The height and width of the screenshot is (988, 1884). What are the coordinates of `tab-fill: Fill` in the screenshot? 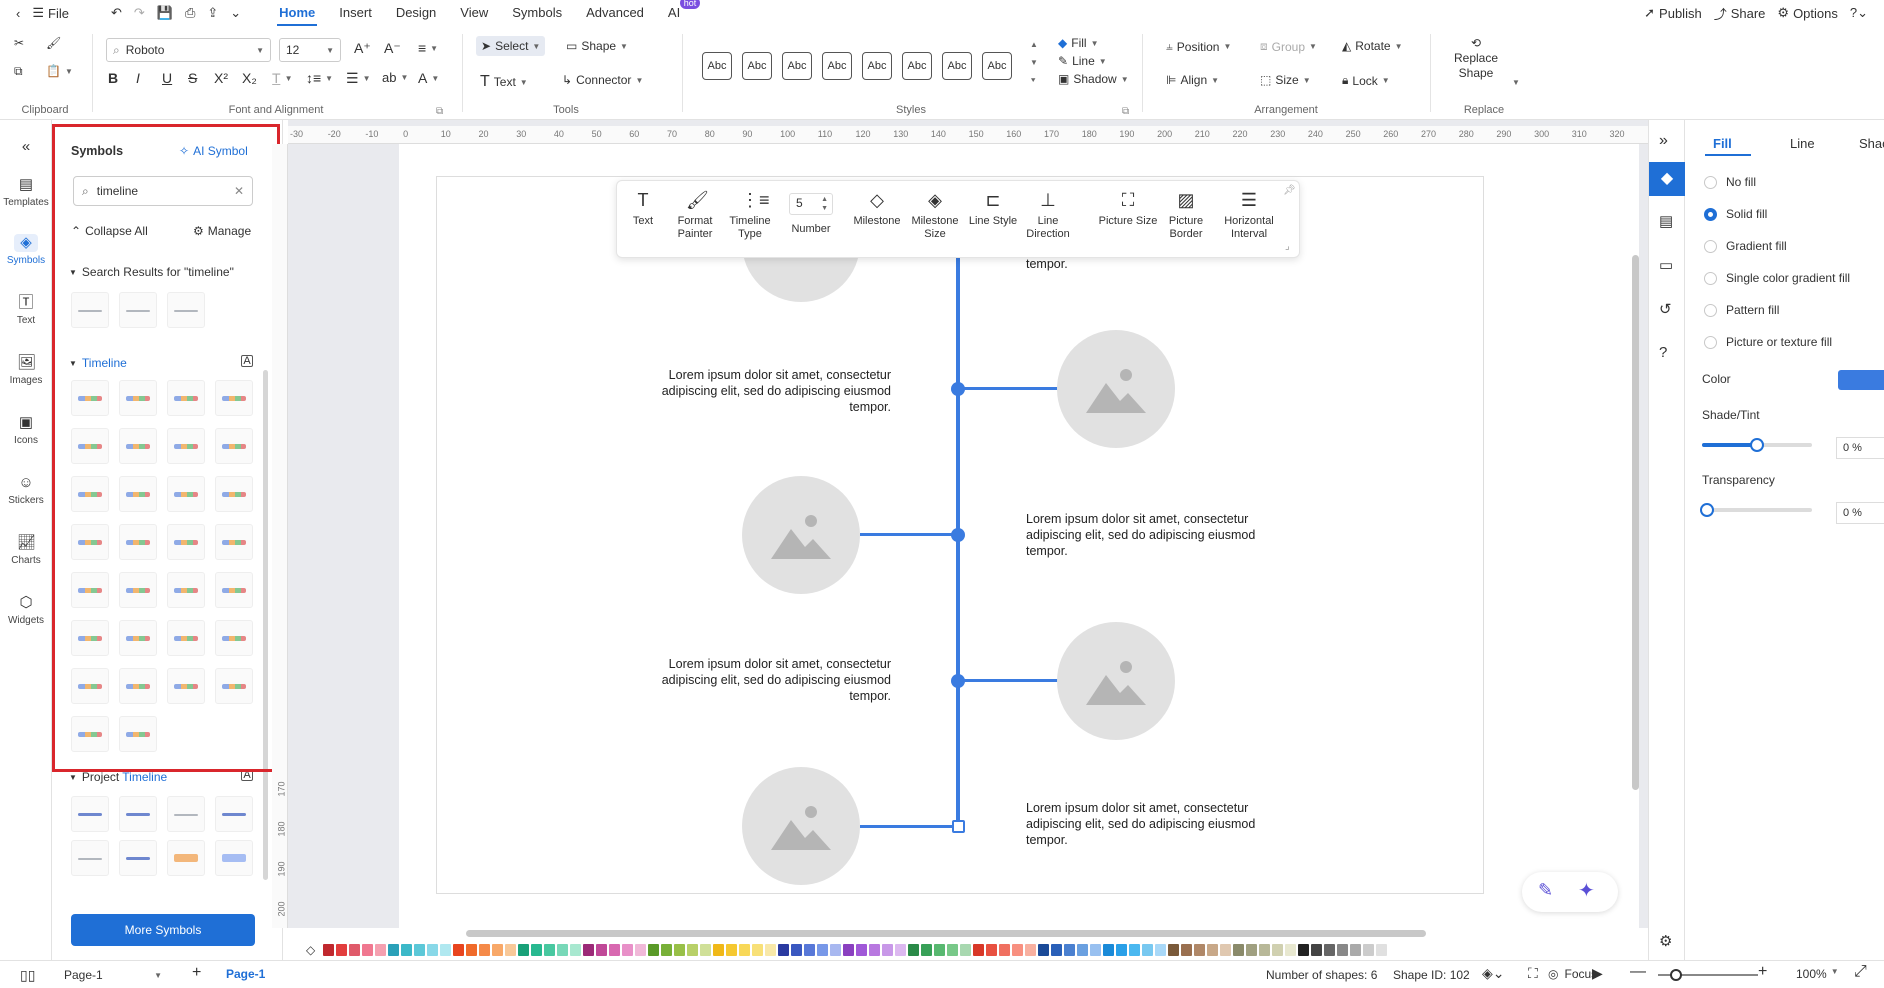 It's located at (1722, 143).